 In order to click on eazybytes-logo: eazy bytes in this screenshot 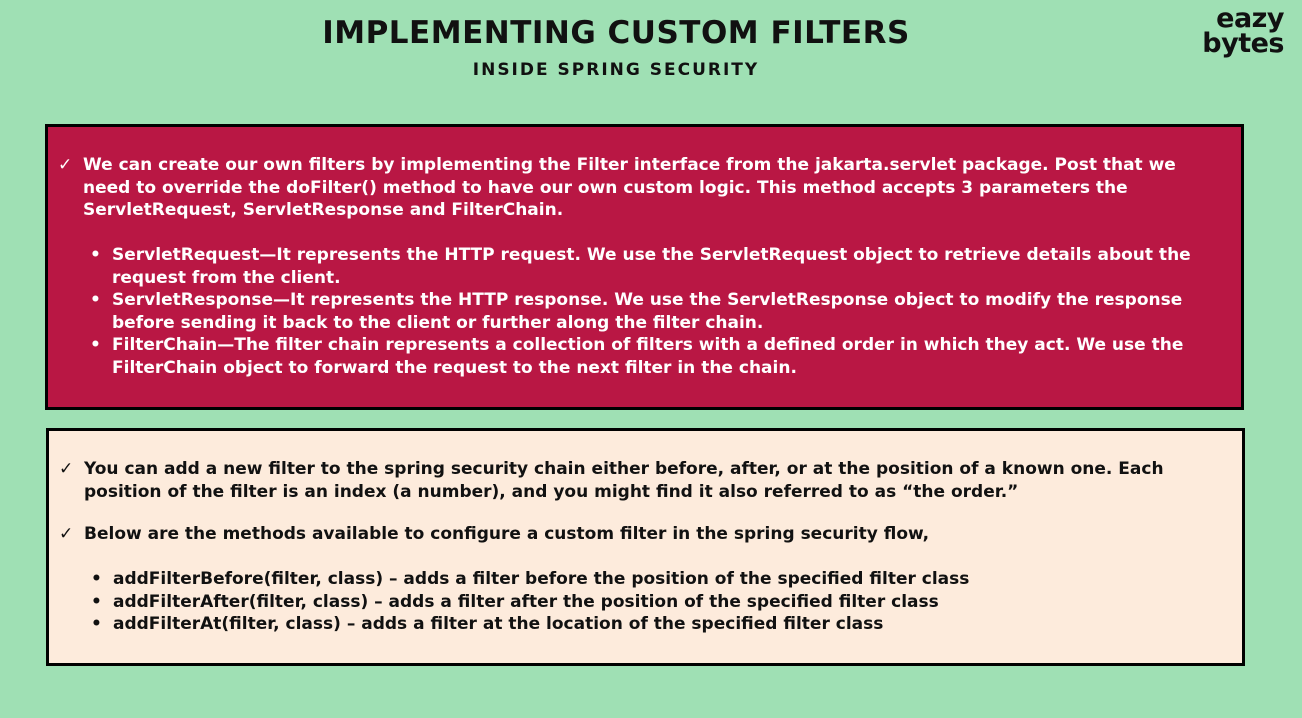, I will do `click(1243, 32)`.